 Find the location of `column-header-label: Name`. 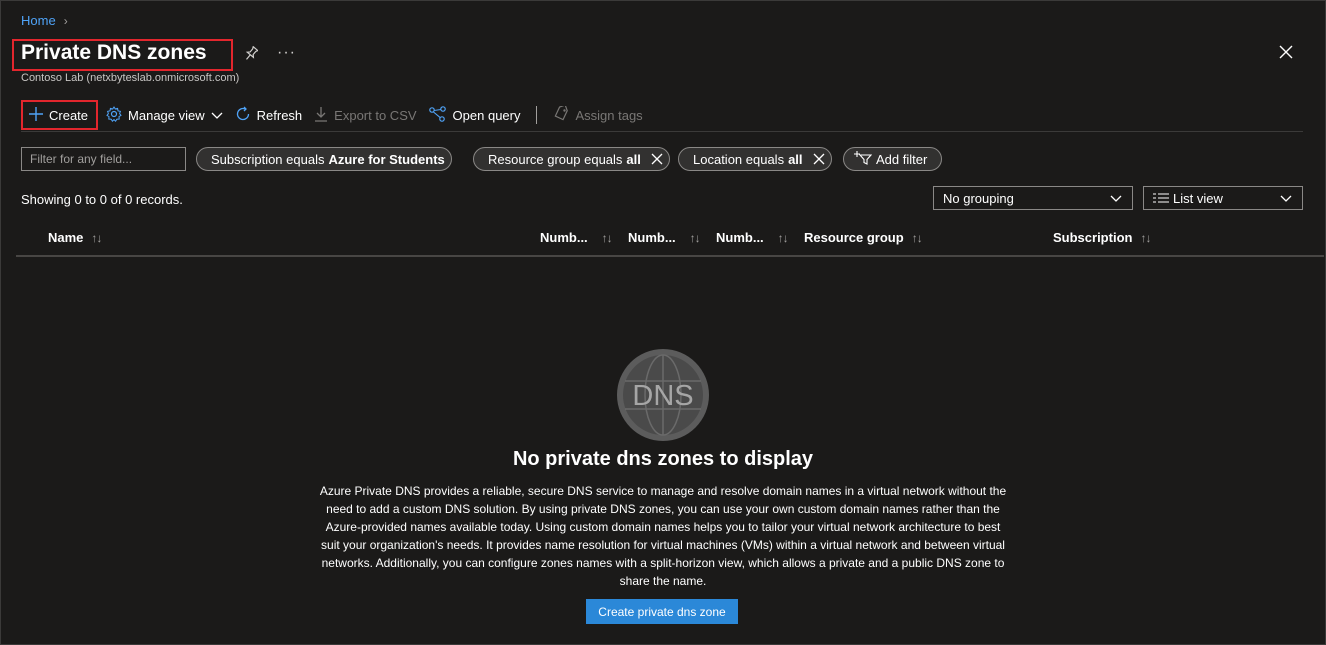

column-header-label: Name is located at coordinates (66, 237).